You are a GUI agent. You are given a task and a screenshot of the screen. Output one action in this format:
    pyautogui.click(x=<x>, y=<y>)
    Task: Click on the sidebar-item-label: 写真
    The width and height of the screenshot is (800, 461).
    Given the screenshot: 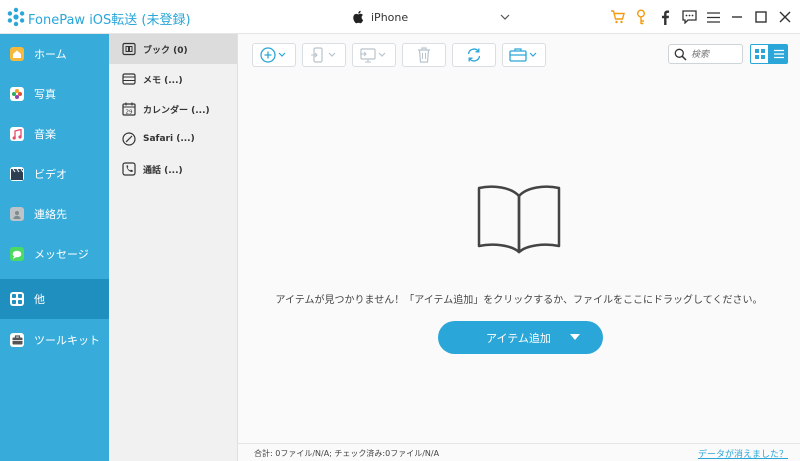 What is the action you would take?
    pyautogui.click(x=45, y=94)
    